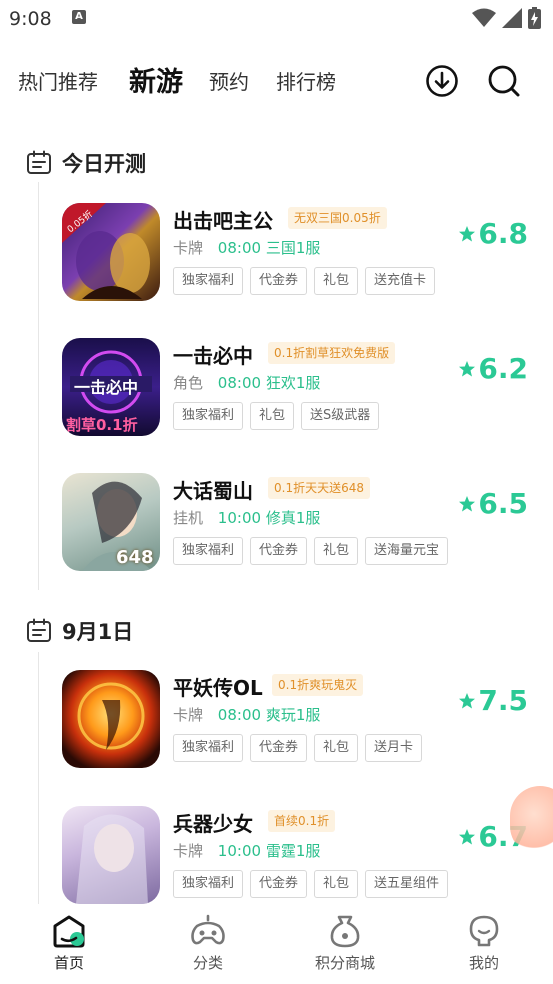 The width and height of the screenshot is (553, 984). What do you see at coordinates (104, 164) in the screenshot?
I see `date-title: 今日开测` at bounding box center [104, 164].